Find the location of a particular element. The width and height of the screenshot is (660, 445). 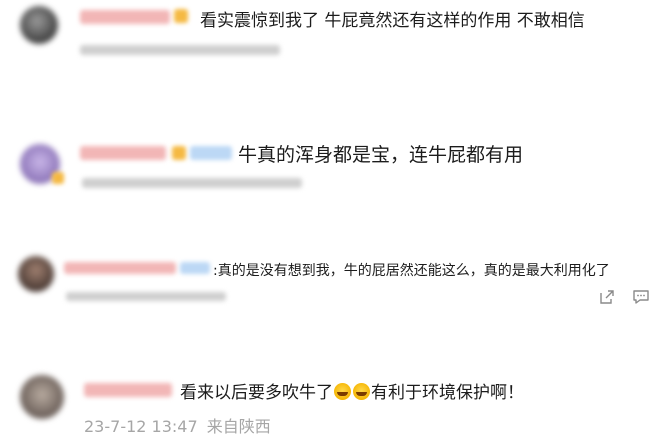

comment-timestamp: 23-7-12 13:47 is located at coordinates (141, 426).